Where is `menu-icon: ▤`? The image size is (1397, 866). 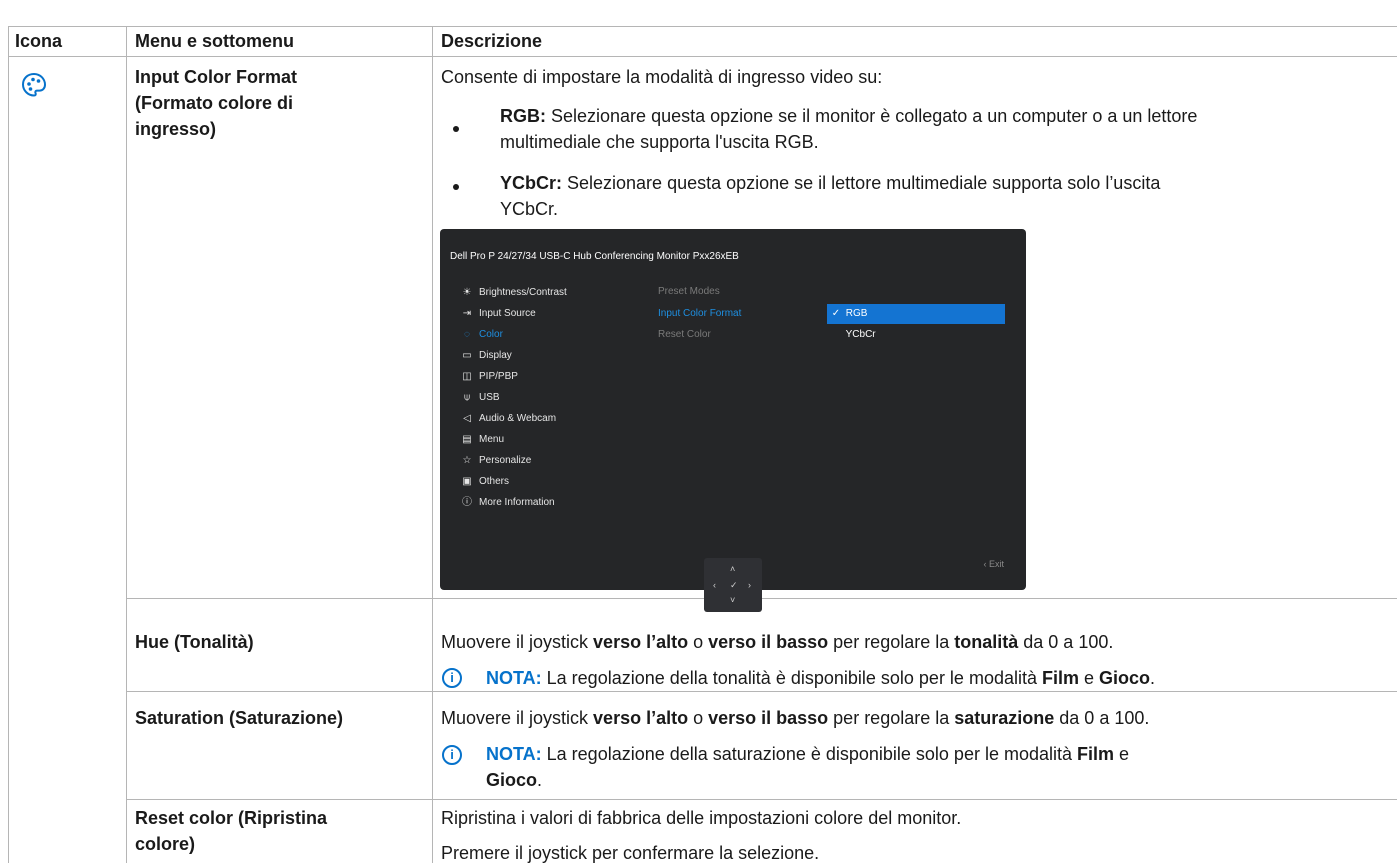 menu-icon: ▤ is located at coordinates (467, 439).